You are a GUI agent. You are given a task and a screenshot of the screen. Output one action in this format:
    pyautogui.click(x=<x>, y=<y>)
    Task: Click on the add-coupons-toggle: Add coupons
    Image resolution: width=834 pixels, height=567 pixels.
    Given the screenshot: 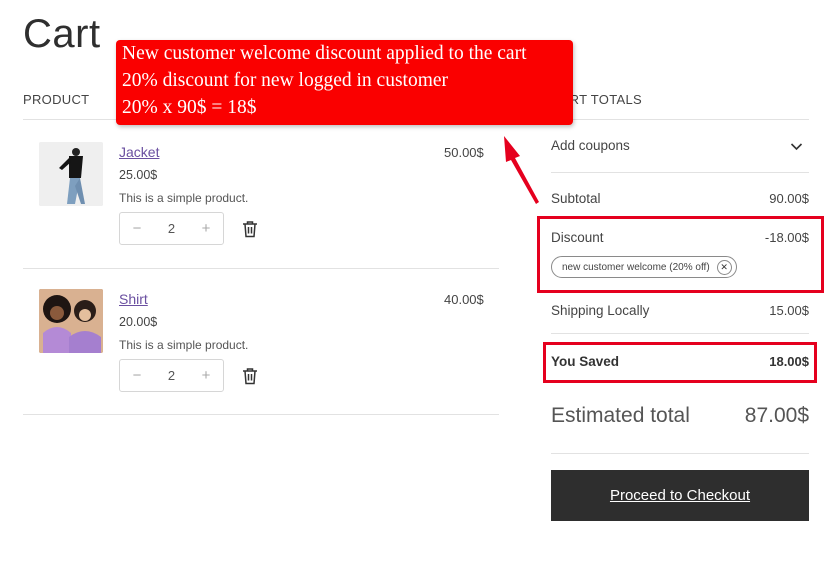 What is the action you would take?
    pyautogui.click(x=590, y=145)
    